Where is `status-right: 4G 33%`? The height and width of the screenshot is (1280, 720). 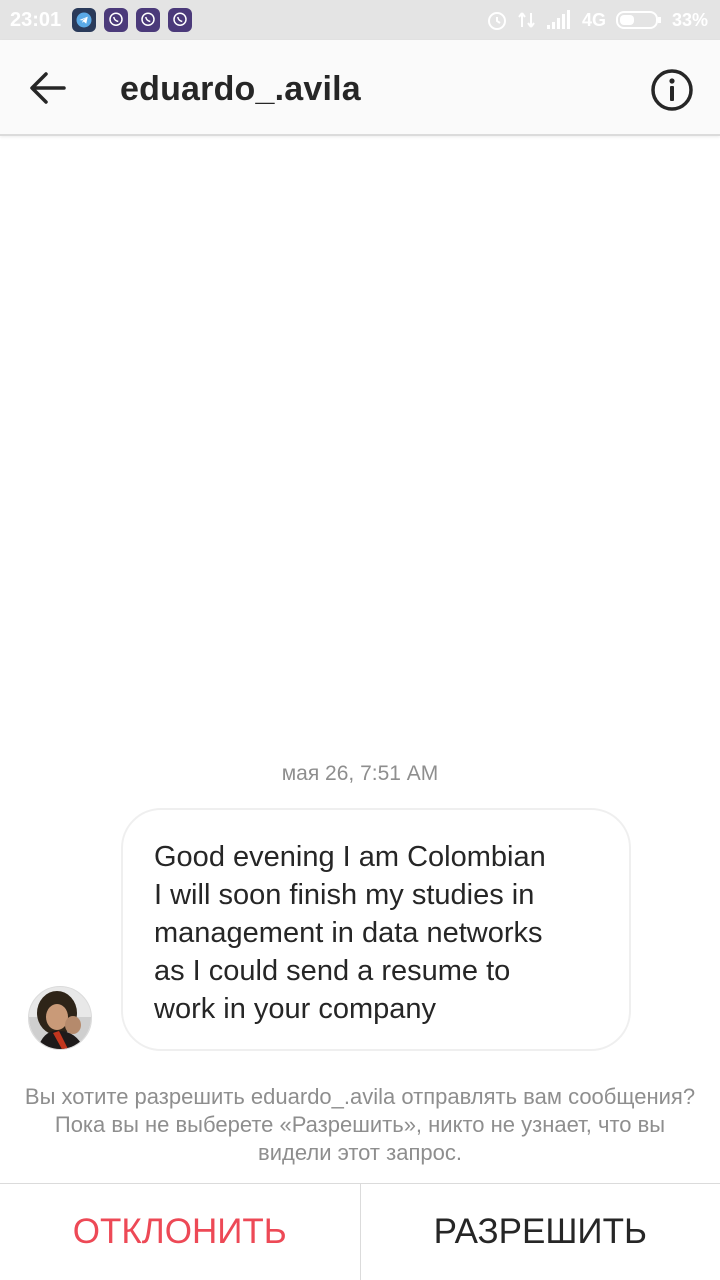
status-right: 4G 33% is located at coordinates (597, 20).